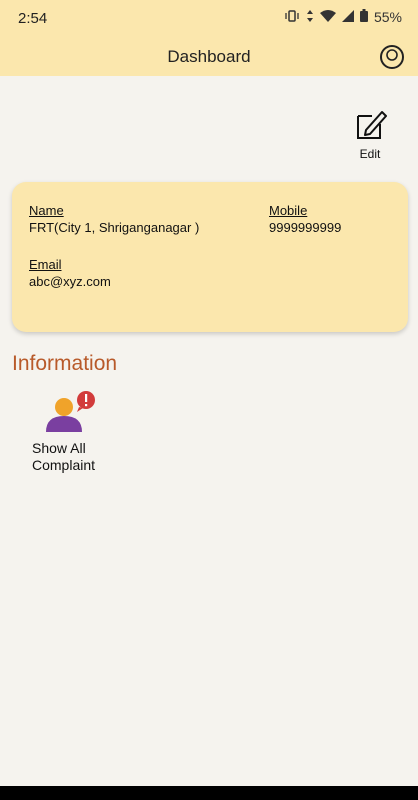  I want to click on page-title: Dashboard, so click(209, 56).